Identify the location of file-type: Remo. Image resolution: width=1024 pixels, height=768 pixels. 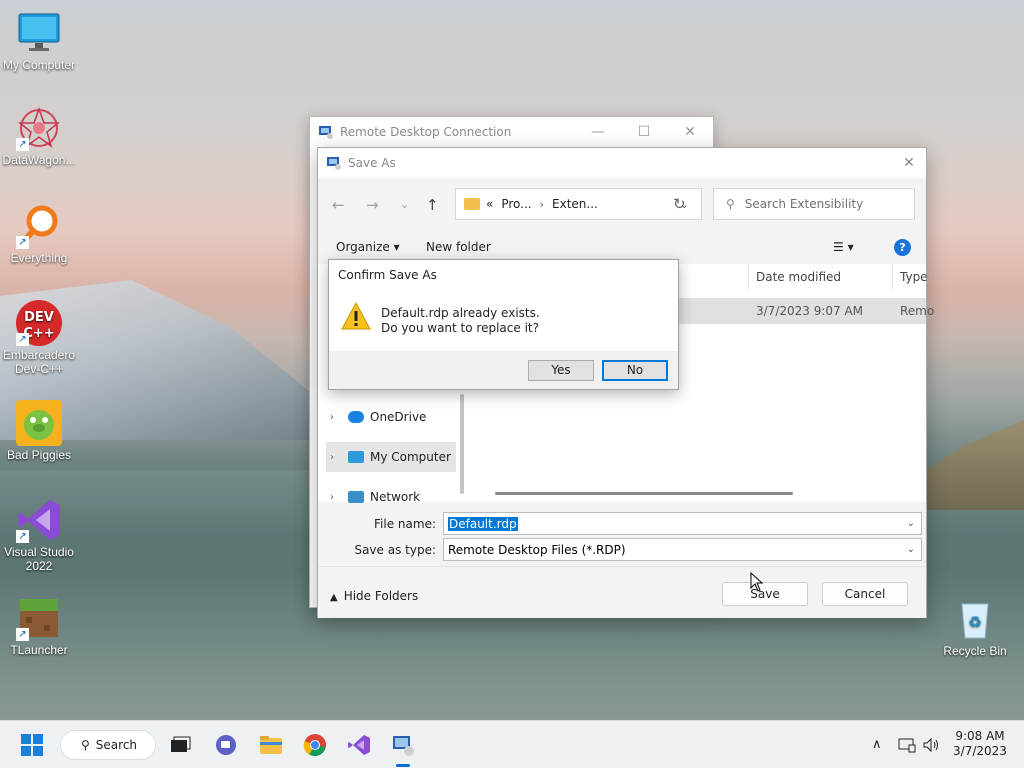
(917, 311).